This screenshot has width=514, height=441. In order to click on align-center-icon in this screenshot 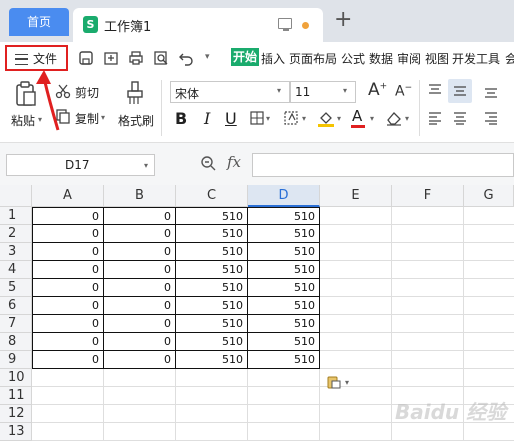, I will do `click(460, 118)`.